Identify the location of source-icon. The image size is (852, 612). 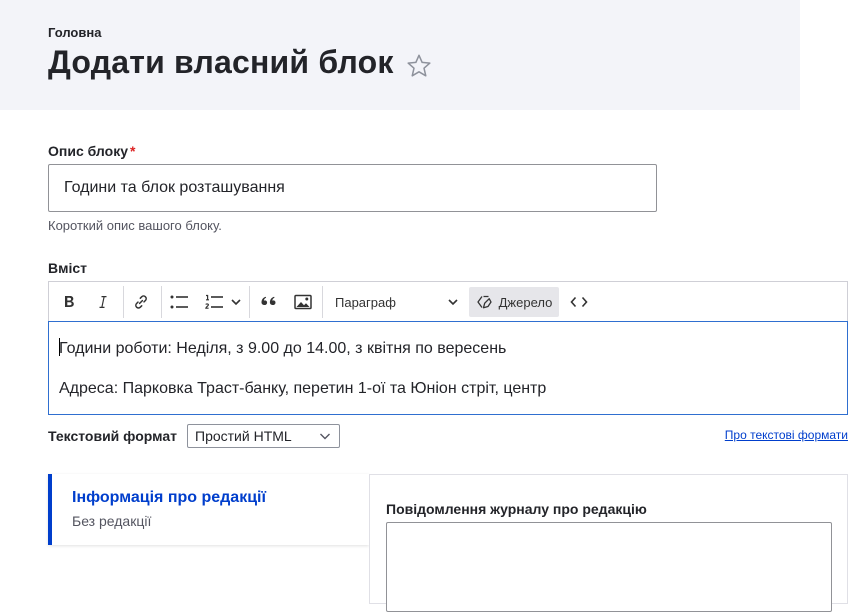
(484, 302).